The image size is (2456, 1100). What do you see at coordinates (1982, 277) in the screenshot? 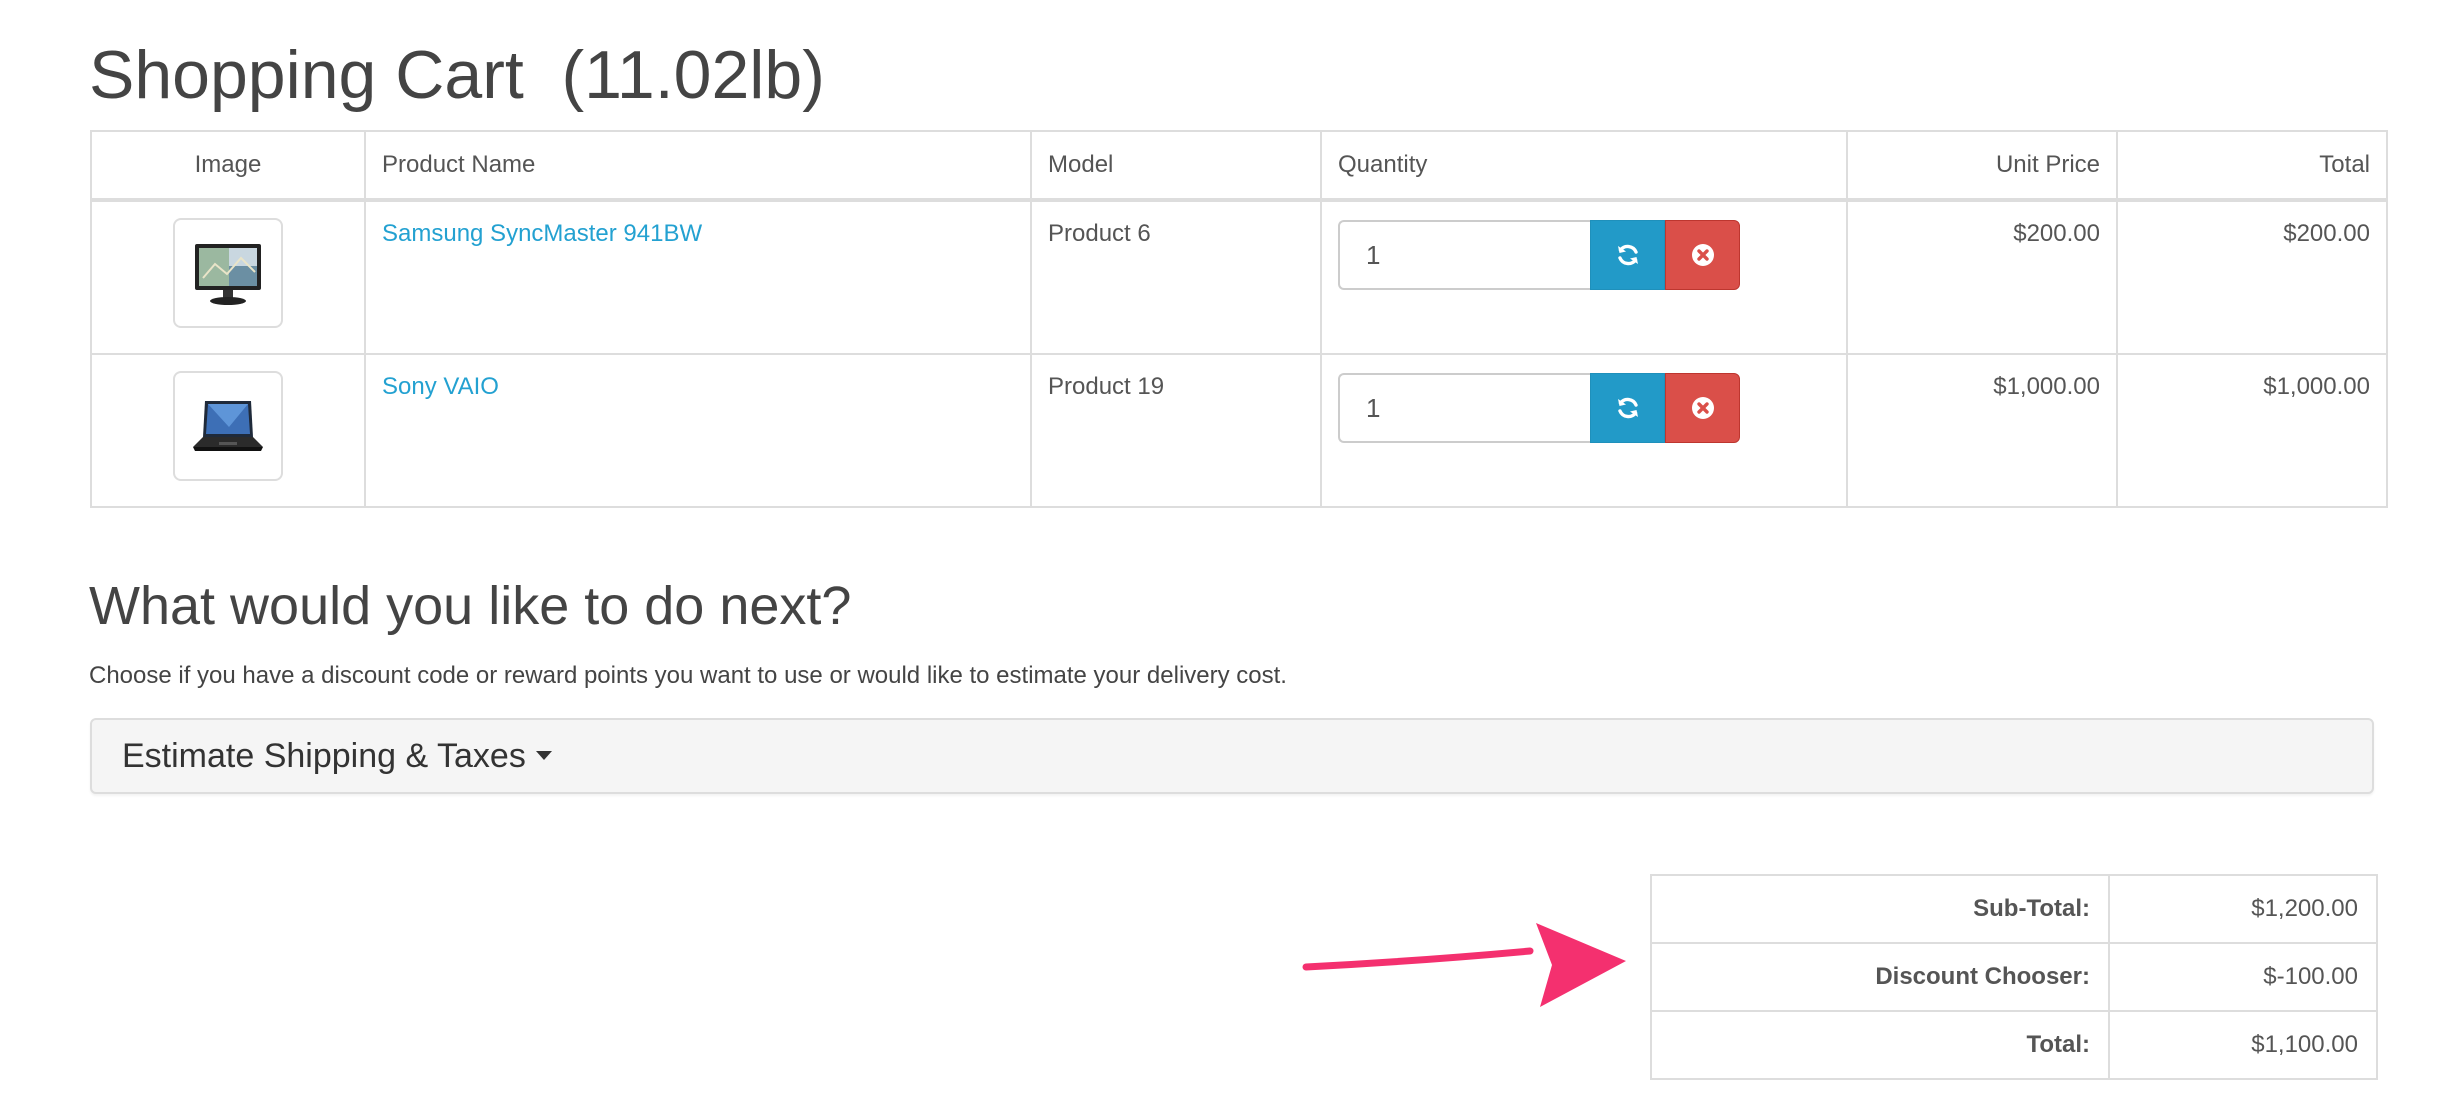
I see `cart-cell-unit-price: $200.00` at bounding box center [1982, 277].